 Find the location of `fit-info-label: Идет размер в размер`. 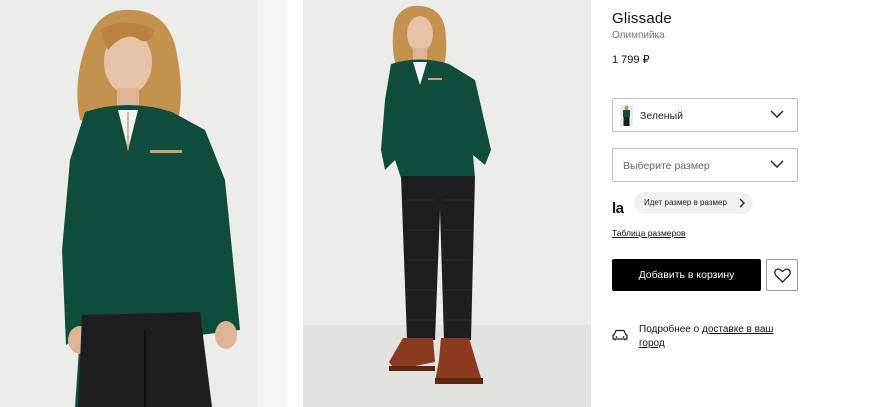

fit-info-label: Идет размер в размер is located at coordinates (685, 202).